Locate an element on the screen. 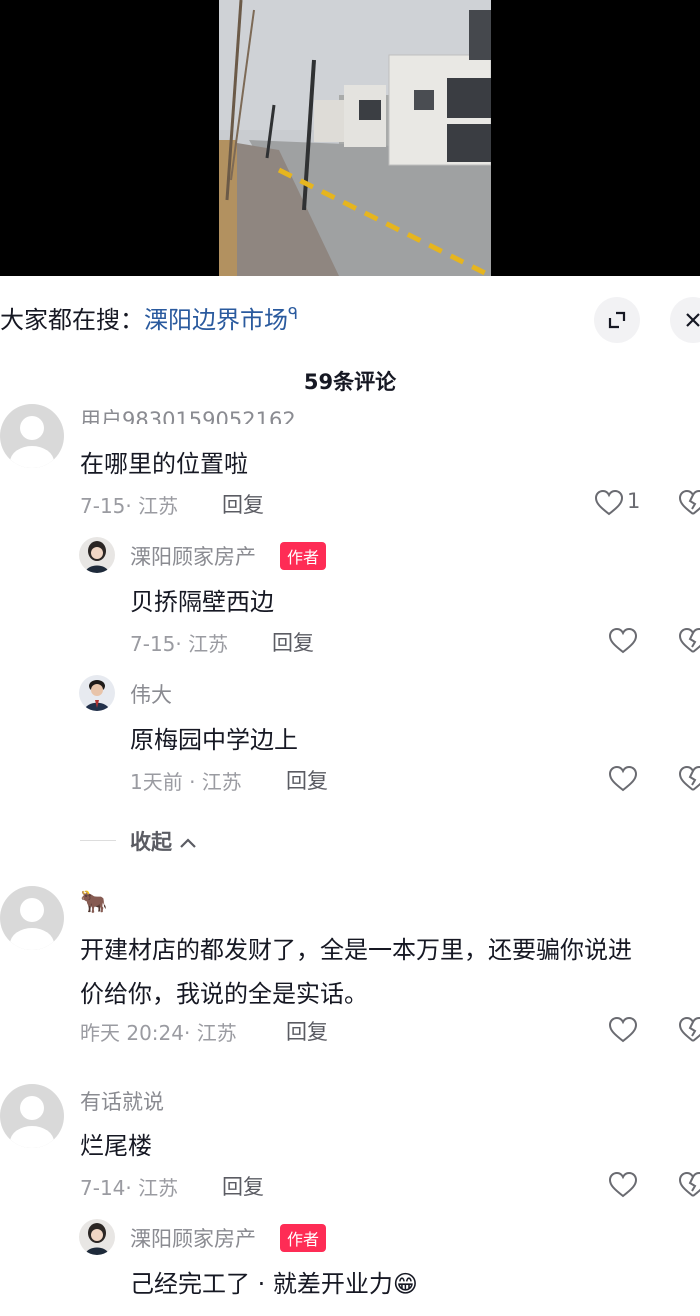 The height and width of the screenshot is (1316, 700). user-avatar-image is located at coordinates (97, 695).